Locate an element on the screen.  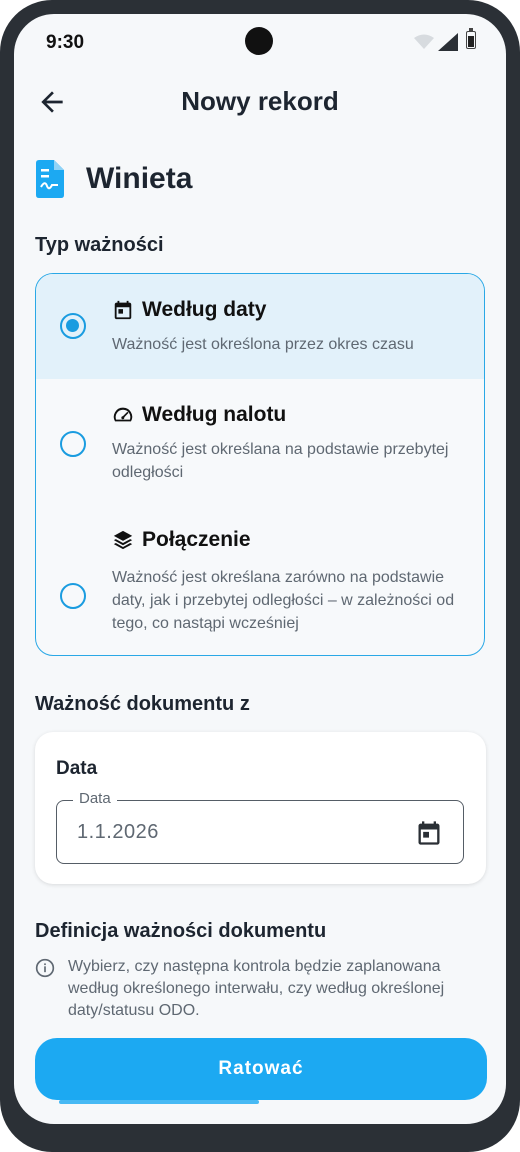
radio-combined is located at coordinates (73, 596).